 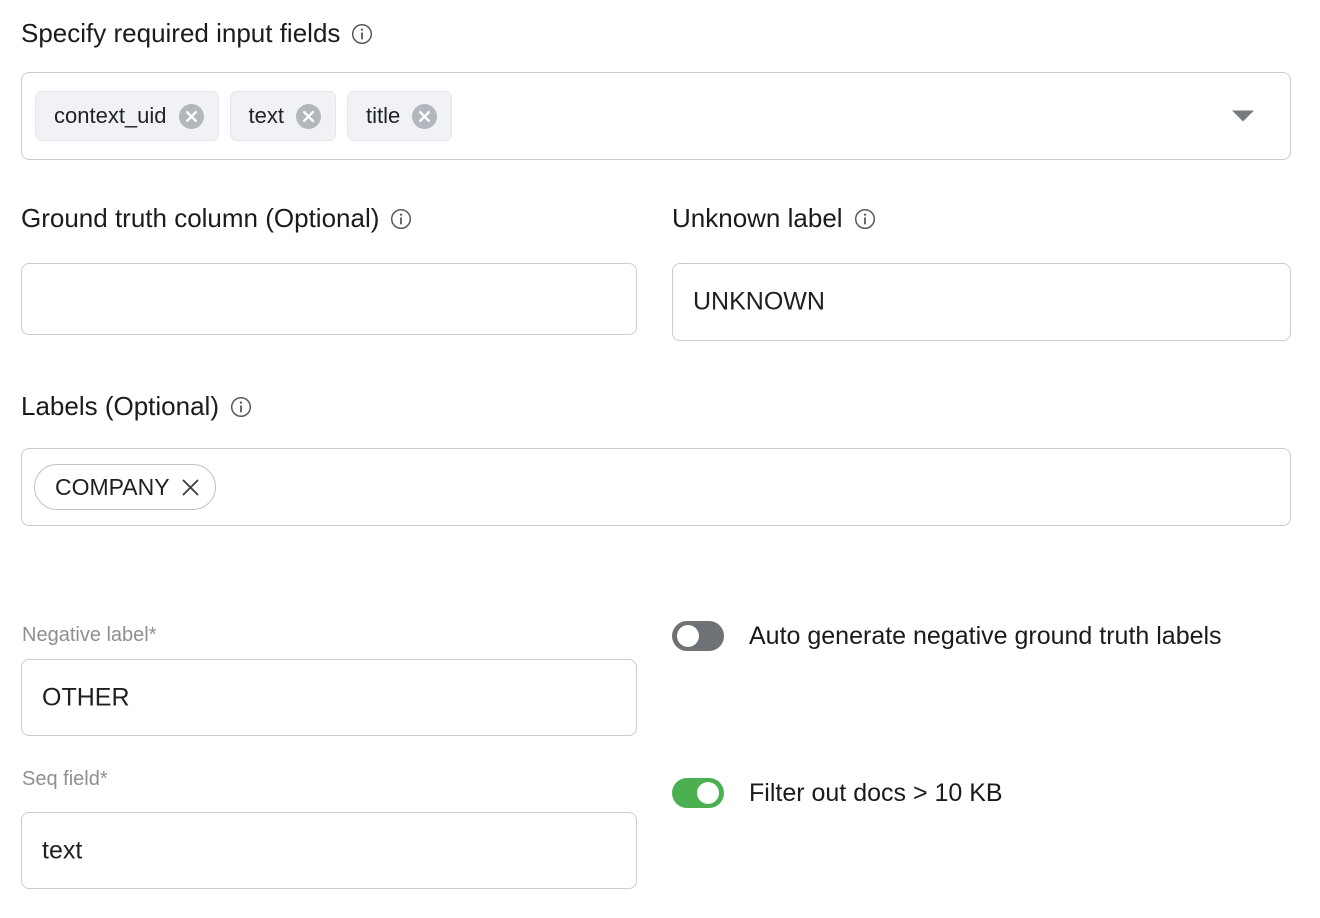 I want to click on unknown-label-heading-row: Unknown label, so click(x=774, y=218).